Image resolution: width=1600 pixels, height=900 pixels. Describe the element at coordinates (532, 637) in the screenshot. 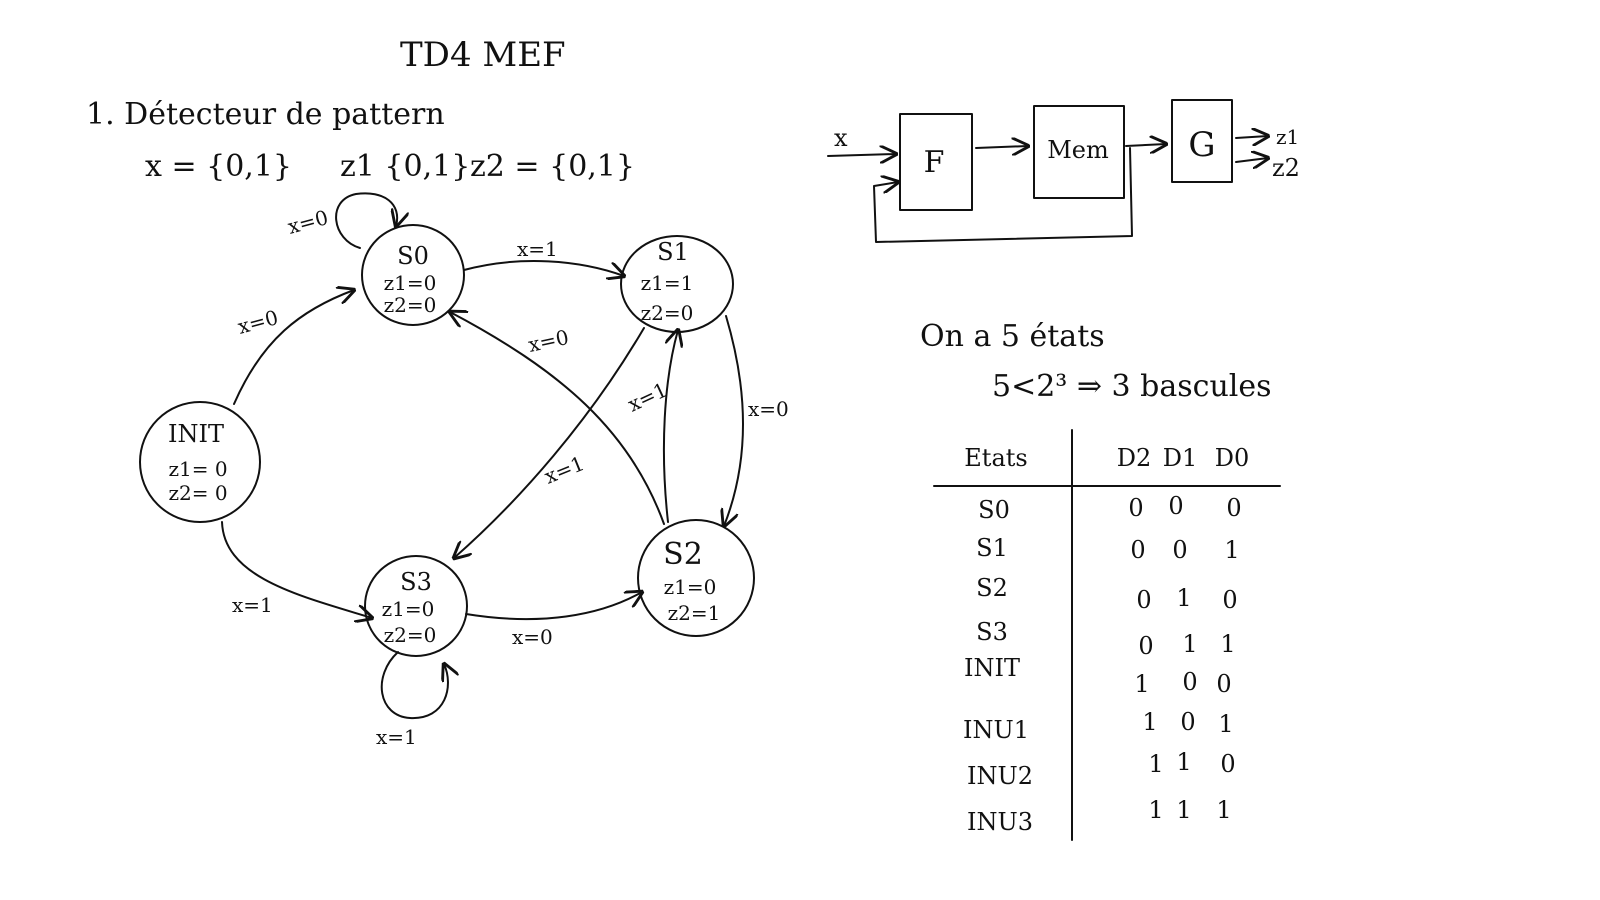

I see `label-s3-s2: x=0` at that location.